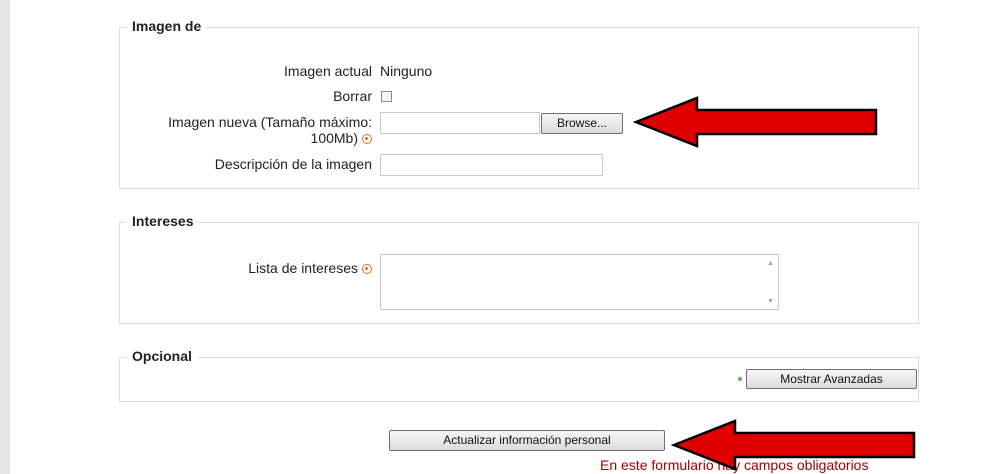 The height and width of the screenshot is (474, 1008). Describe the element at coordinates (162, 356) in the screenshot. I see `fieldset-optional-legend: Opcional` at that location.